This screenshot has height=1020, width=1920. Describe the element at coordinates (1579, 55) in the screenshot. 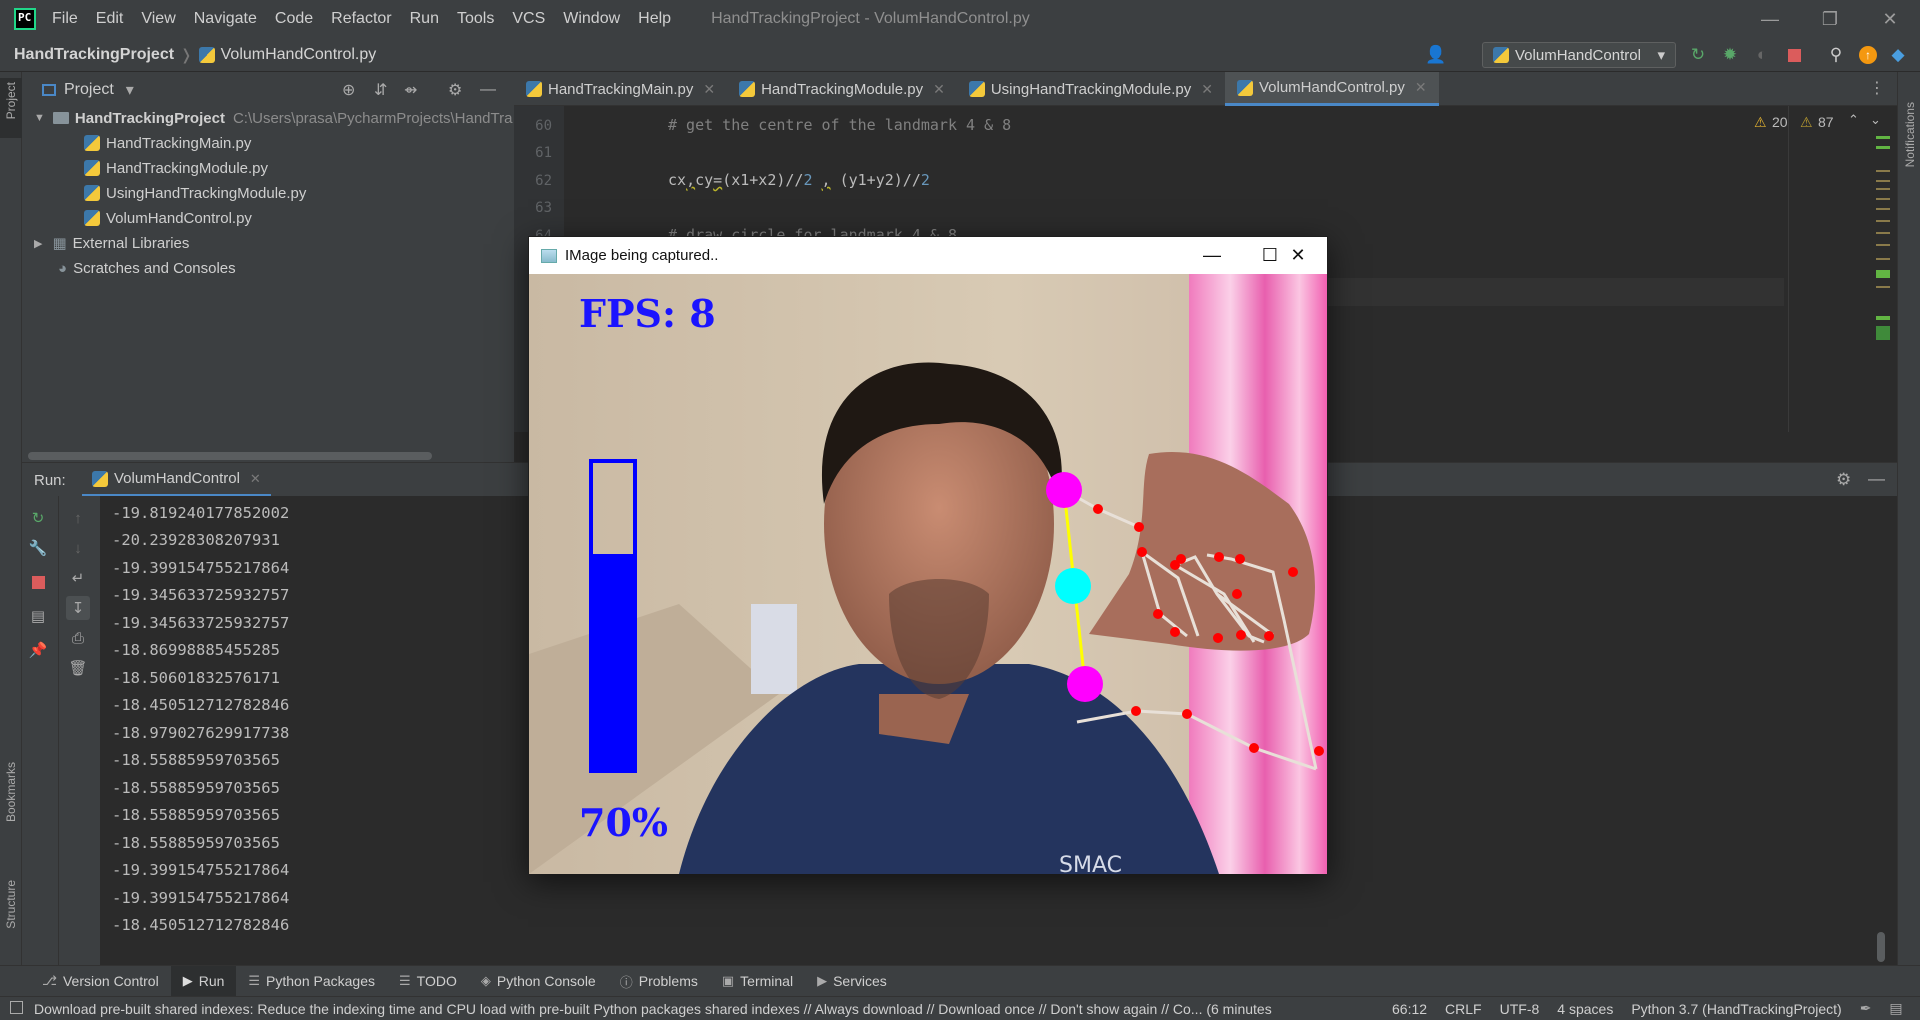

I see `run-configuration-select: VolumHandControl ▾` at that location.